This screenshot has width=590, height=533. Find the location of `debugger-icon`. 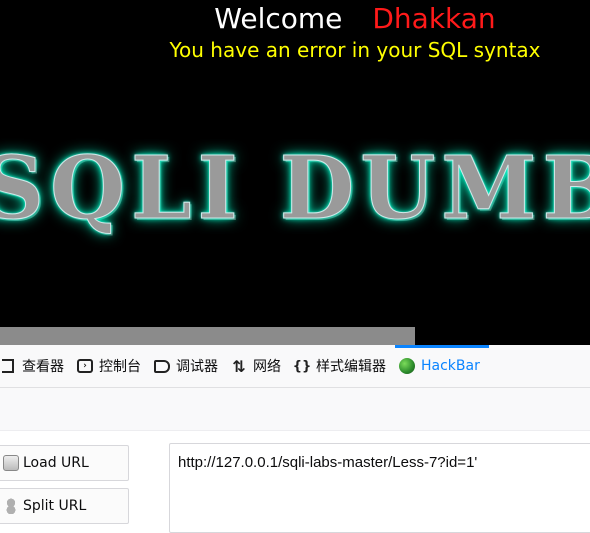

debugger-icon is located at coordinates (162, 366).